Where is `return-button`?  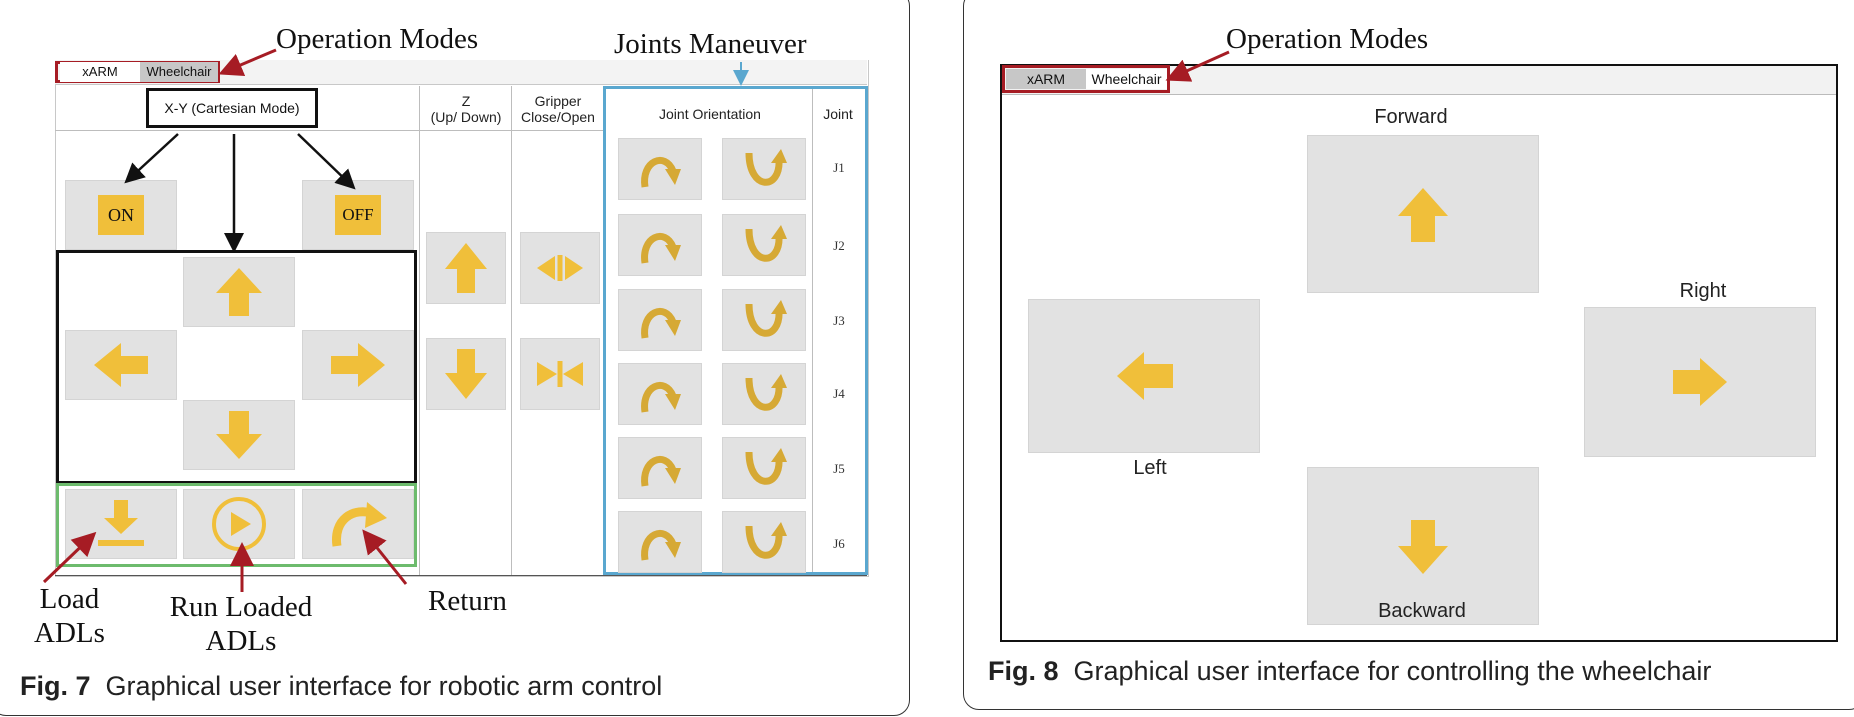
return-button is located at coordinates (358, 524).